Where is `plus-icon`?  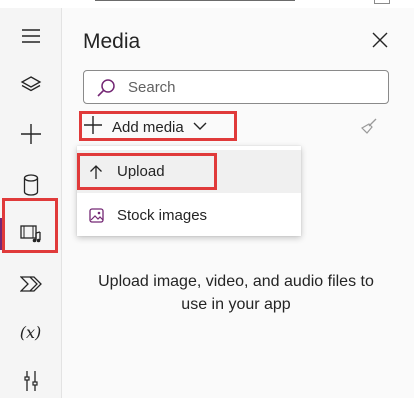 plus-icon is located at coordinates (31, 134).